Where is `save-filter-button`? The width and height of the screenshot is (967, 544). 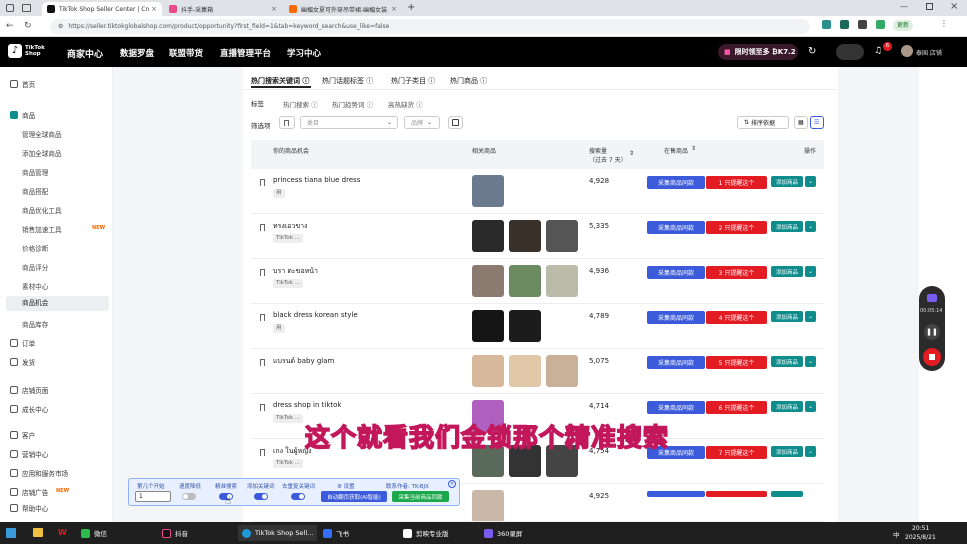 save-filter-button is located at coordinates (455, 122).